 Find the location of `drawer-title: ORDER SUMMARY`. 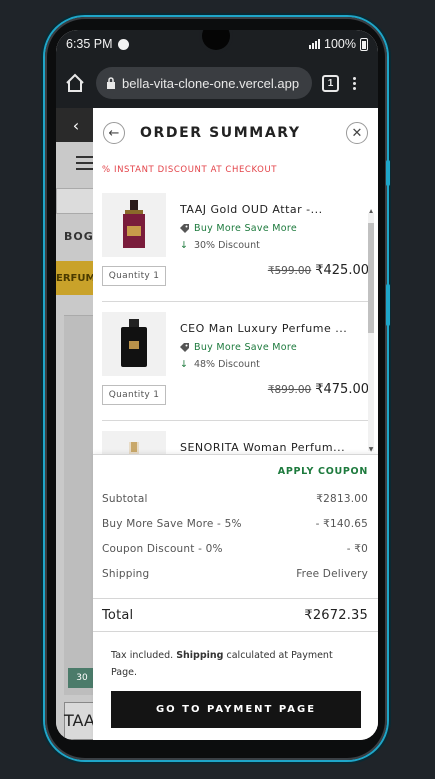

drawer-title: ORDER SUMMARY is located at coordinates (220, 133).